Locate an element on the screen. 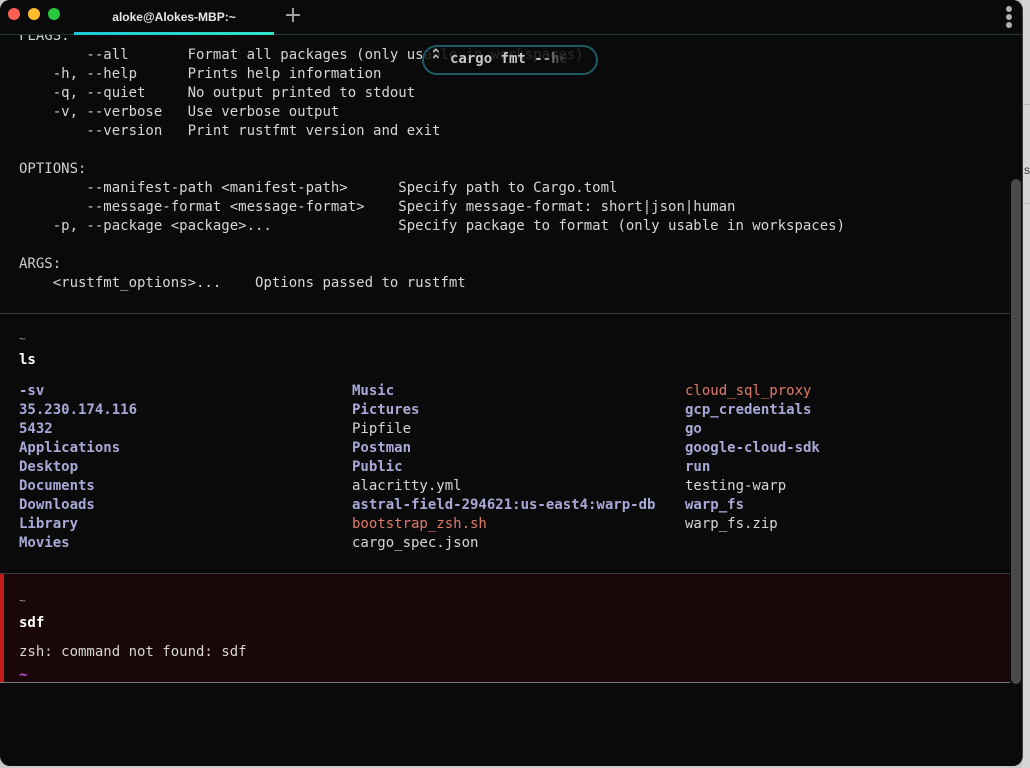 Image resolution: width=1030 pixels, height=768 pixels. block-command: ls is located at coordinates (27, 360).